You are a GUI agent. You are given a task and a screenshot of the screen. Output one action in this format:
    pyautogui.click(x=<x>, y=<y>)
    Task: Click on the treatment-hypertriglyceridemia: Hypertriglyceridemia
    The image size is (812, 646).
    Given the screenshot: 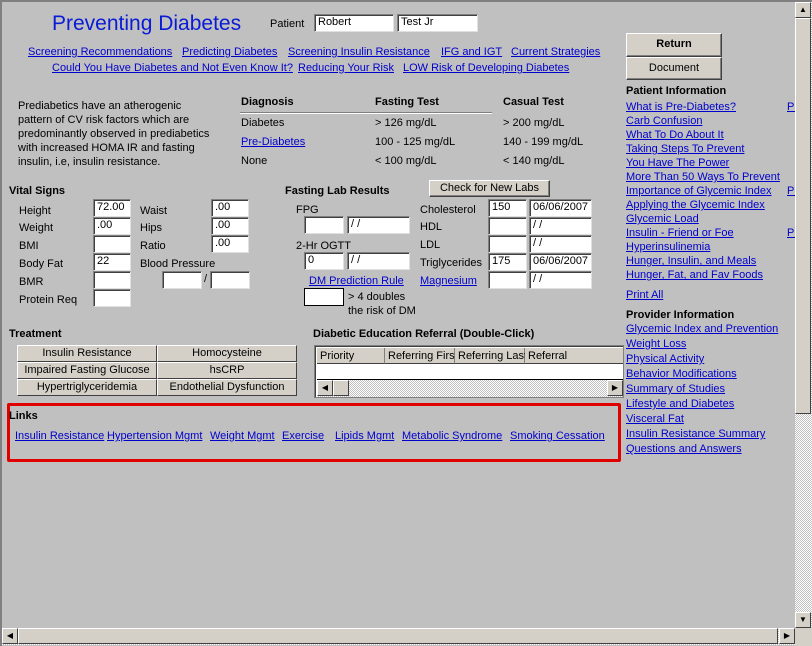 What is the action you would take?
    pyautogui.click(x=87, y=387)
    